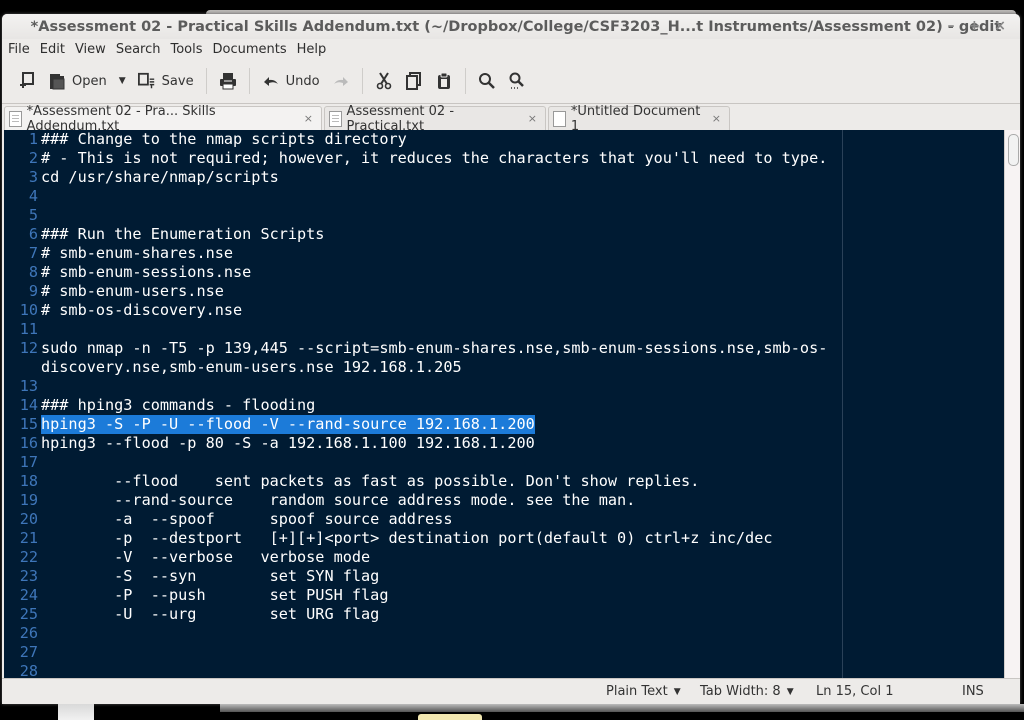  I want to click on tab-untitled-document: *Untitled Document 1 ×, so click(639, 119).